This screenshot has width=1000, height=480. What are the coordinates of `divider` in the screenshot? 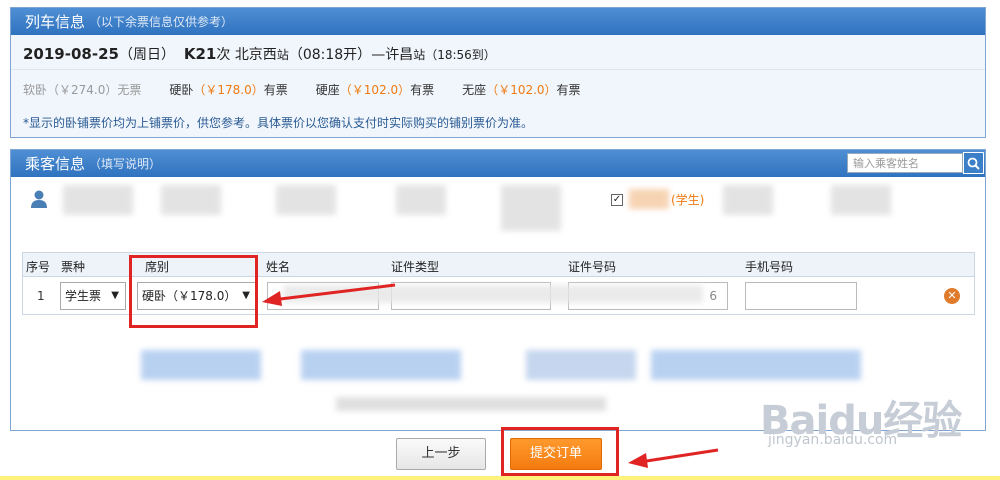 It's located at (498, 69).